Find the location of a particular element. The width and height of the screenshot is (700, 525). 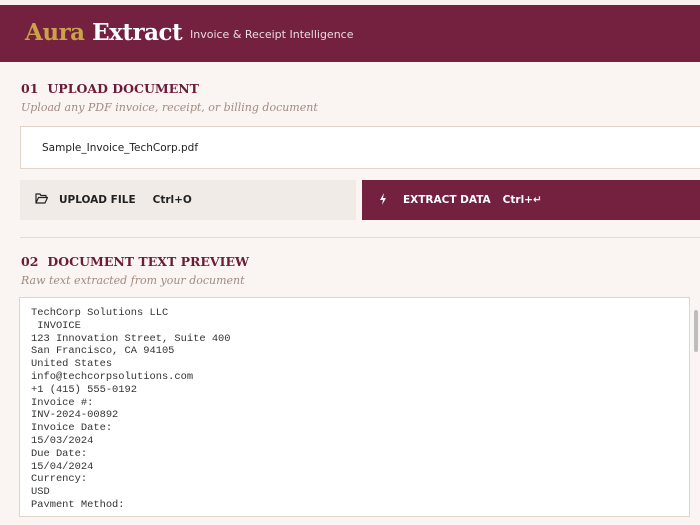

preview-section-title: 02 DOCUMENT TEXT PREVIEW is located at coordinates (135, 261).